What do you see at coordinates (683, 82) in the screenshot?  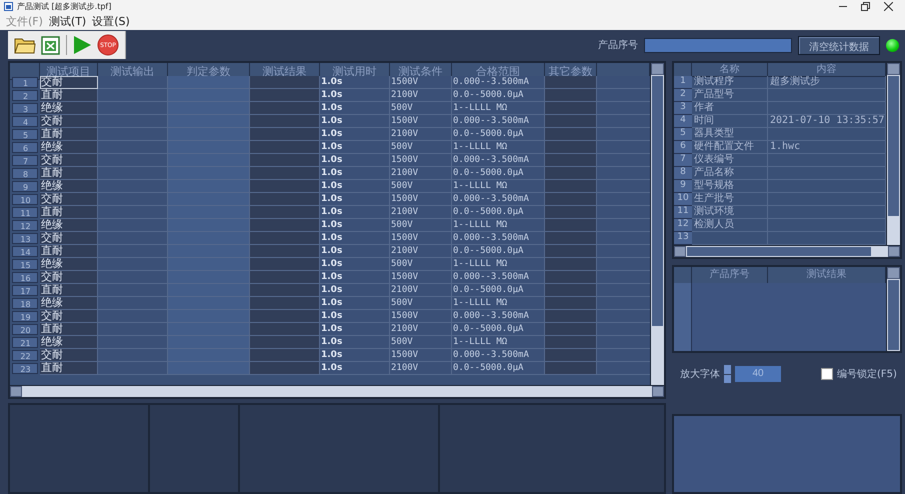 I see `row-number: 1` at bounding box center [683, 82].